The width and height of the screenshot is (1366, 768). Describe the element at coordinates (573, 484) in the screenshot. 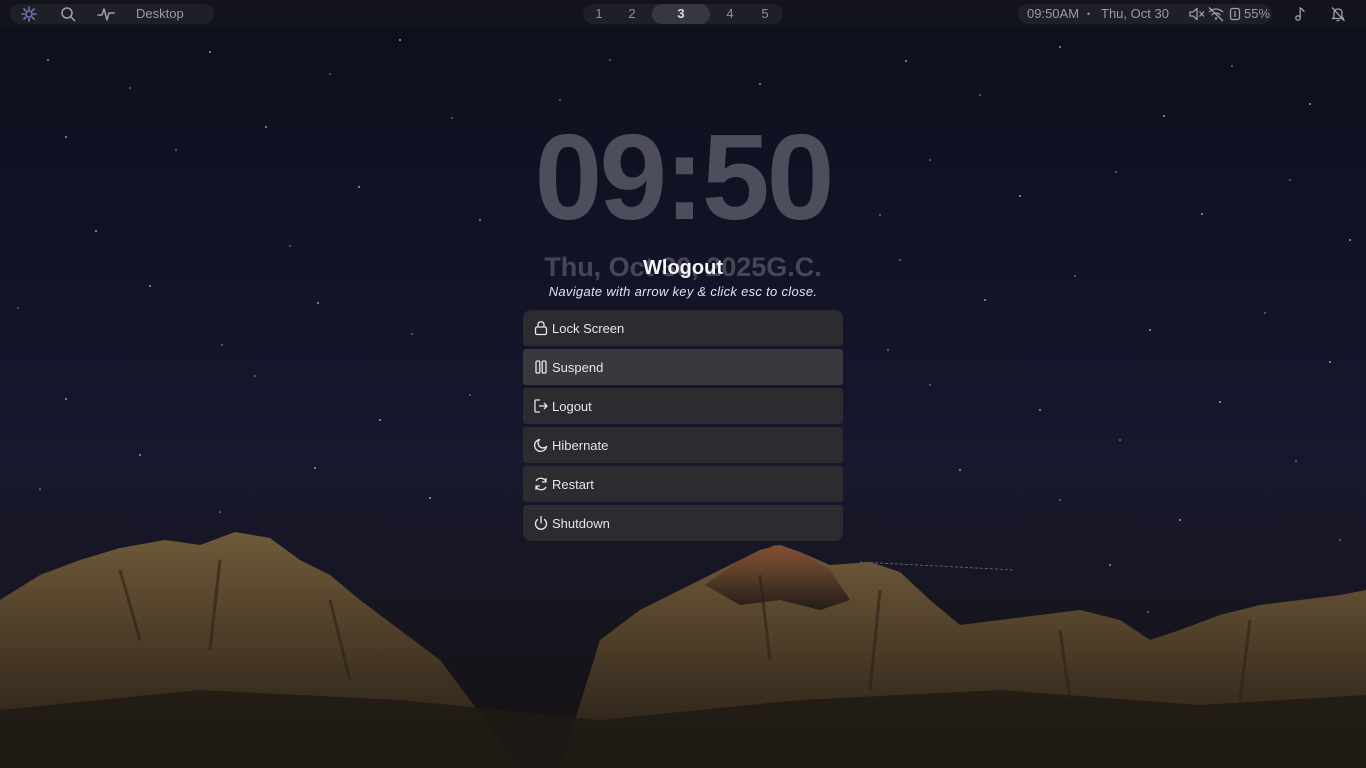

I see `restart-label: Restart` at that location.